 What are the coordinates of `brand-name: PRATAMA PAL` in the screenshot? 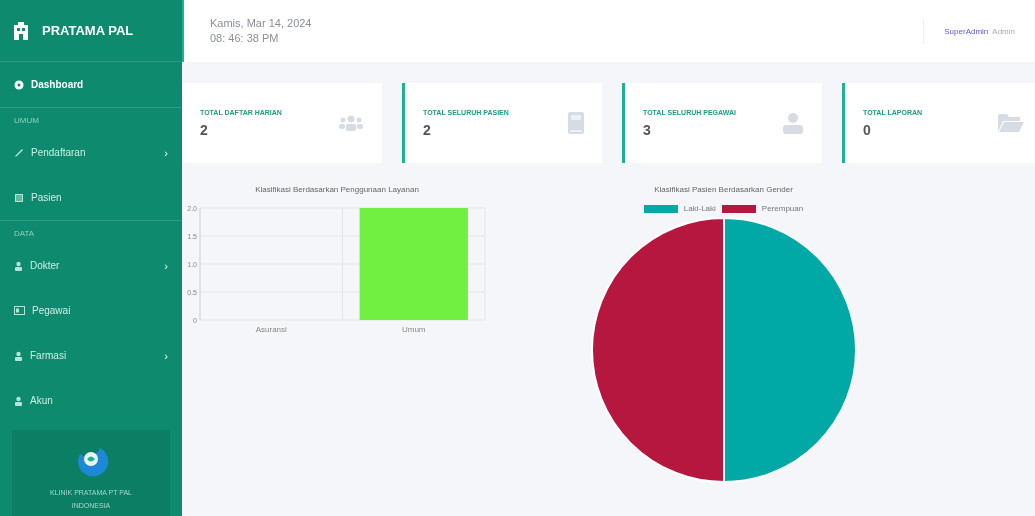 It's located at (88, 30).